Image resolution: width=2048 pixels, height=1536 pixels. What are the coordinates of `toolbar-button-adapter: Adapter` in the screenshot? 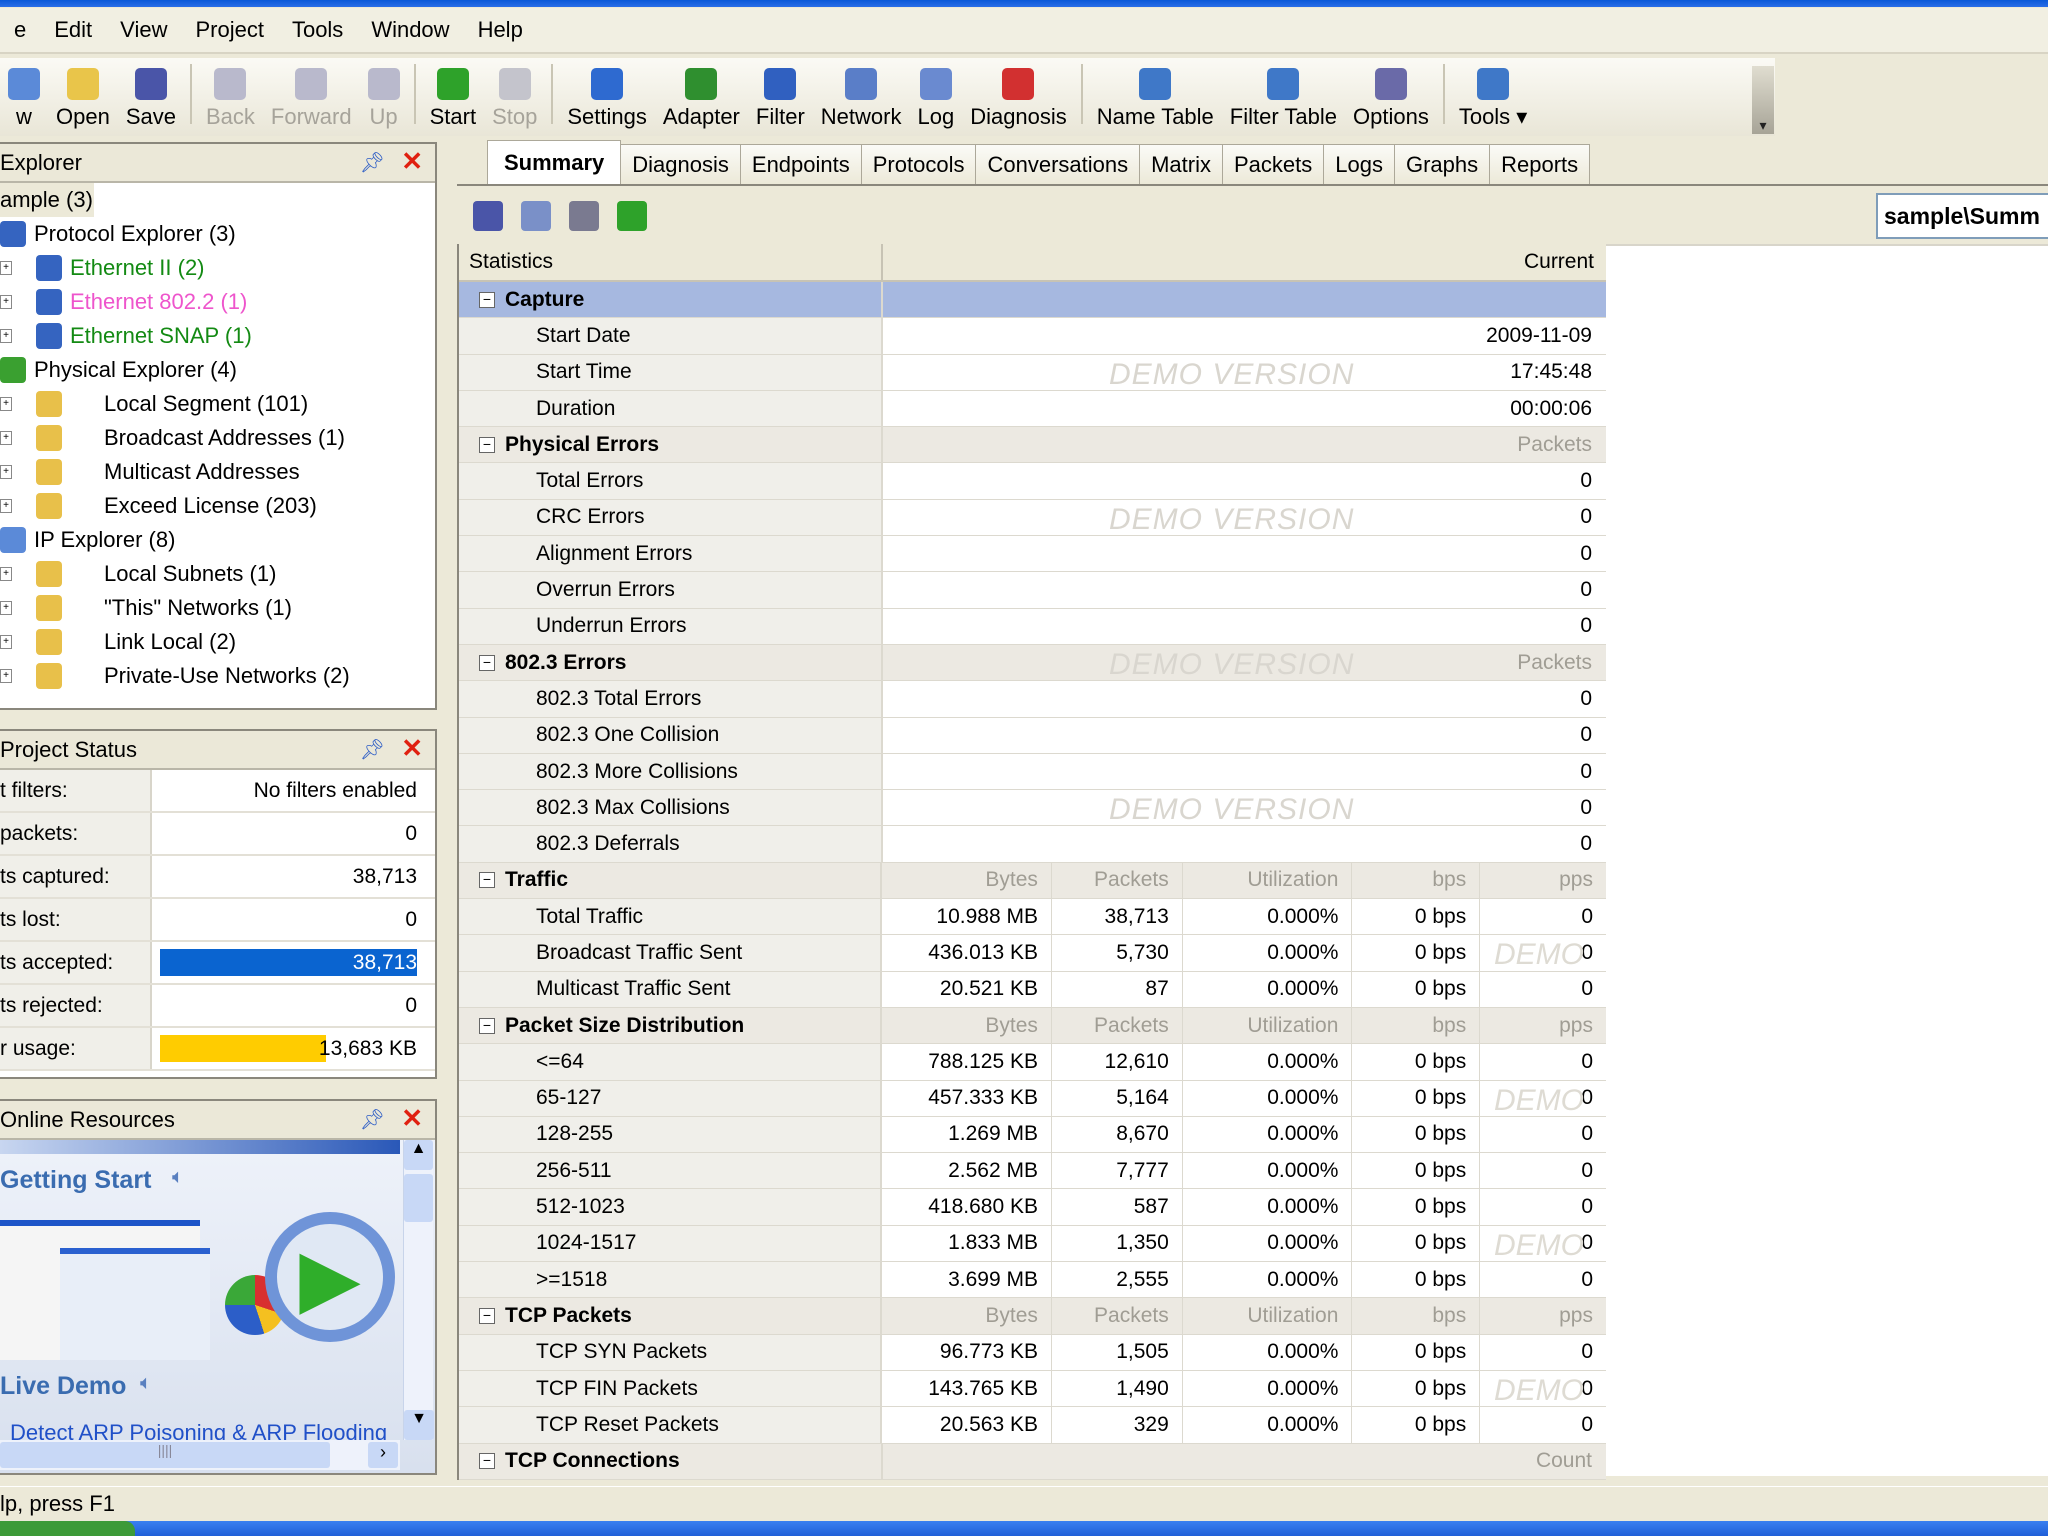 It's located at (701, 99).